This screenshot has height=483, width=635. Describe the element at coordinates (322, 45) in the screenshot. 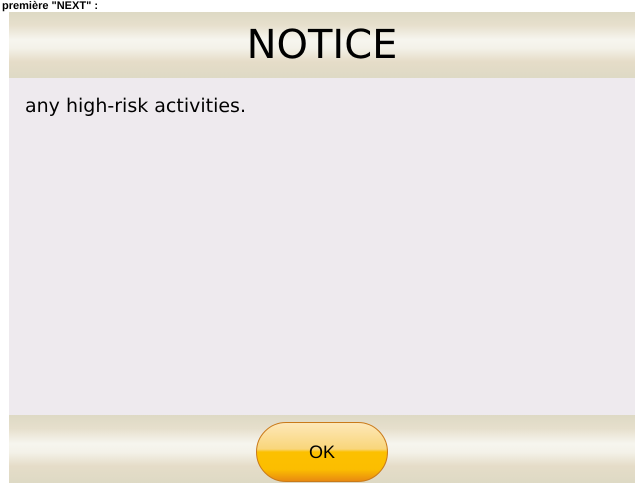

I see `dialog-title: NOTICE` at that location.